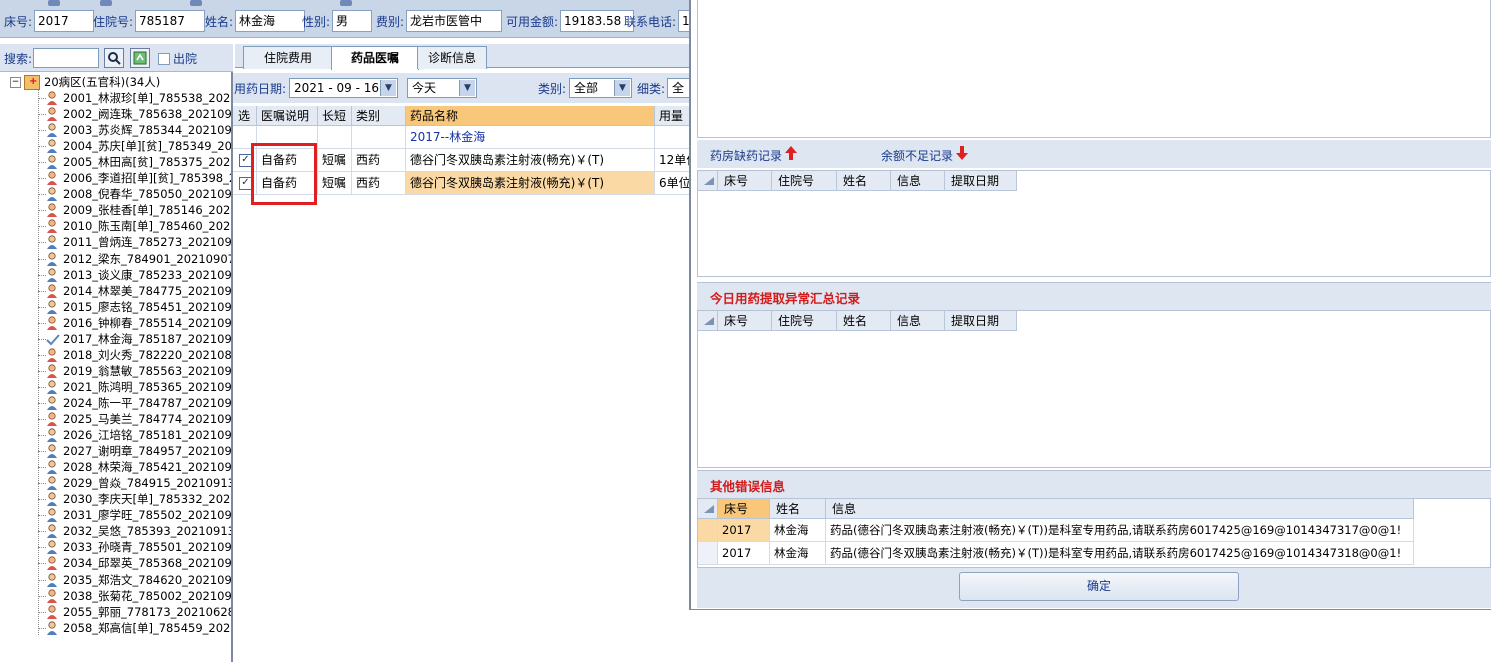 This screenshot has height=662, width=1491. I want to click on bed-field: 床号: 2017, so click(49, 21).